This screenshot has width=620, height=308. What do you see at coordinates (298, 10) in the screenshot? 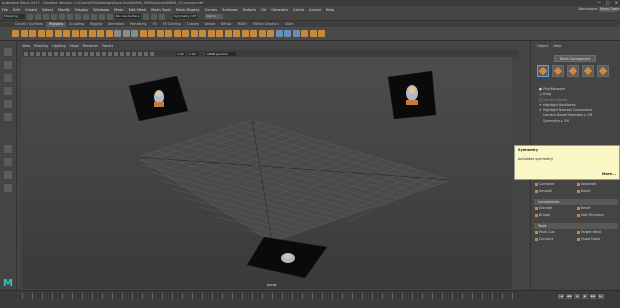
I see `menu-cache: Cache` at bounding box center [298, 10].